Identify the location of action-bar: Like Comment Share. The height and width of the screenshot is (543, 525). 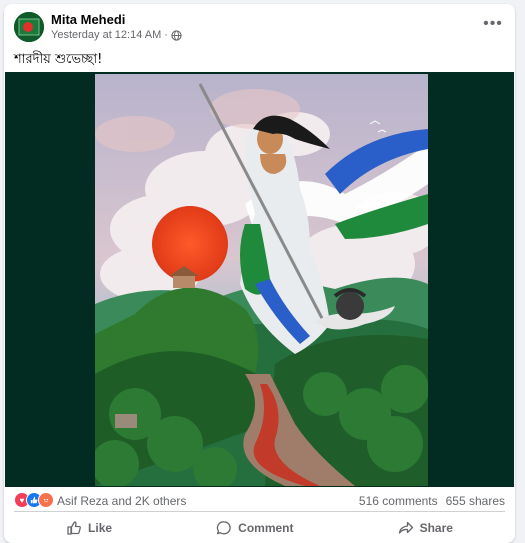
(259, 527).